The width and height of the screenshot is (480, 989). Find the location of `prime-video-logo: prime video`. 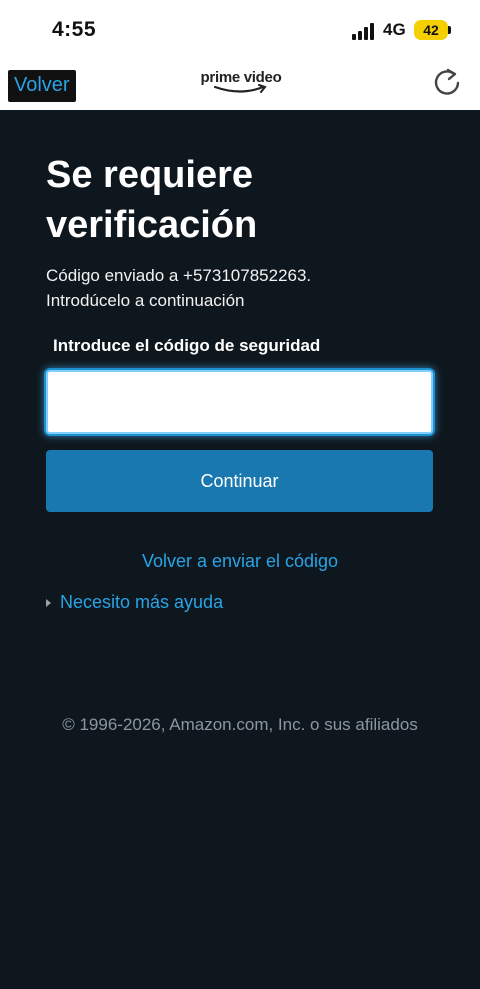

prime-video-logo: prime video is located at coordinates (241, 84).